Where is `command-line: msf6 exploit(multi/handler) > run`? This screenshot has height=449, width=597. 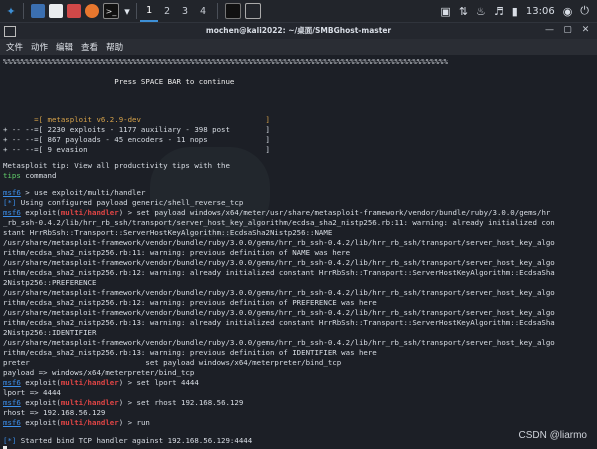
command-line: msf6 exploit(multi/handler) > run is located at coordinates (76, 423).